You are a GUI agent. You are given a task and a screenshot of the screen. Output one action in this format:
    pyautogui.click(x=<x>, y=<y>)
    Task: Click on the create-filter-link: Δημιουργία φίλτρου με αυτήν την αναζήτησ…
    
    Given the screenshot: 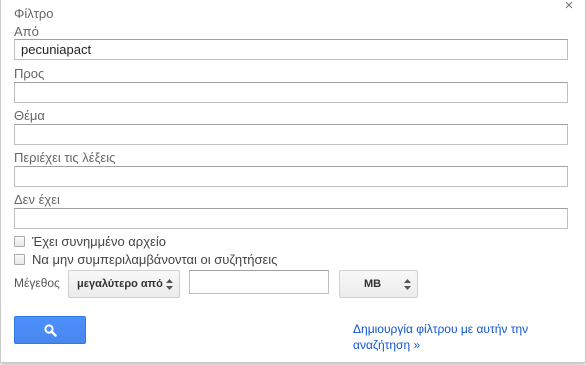 What is the action you would take?
    pyautogui.click(x=458, y=337)
    